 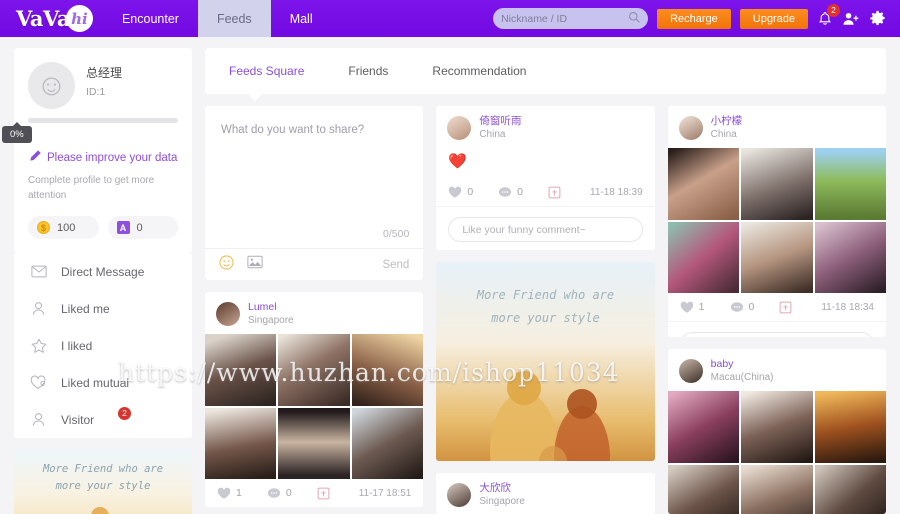 What do you see at coordinates (545, 295) in the screenshot?
I see `promo-line1: More Friend who are` at bounding box center [545, 295].